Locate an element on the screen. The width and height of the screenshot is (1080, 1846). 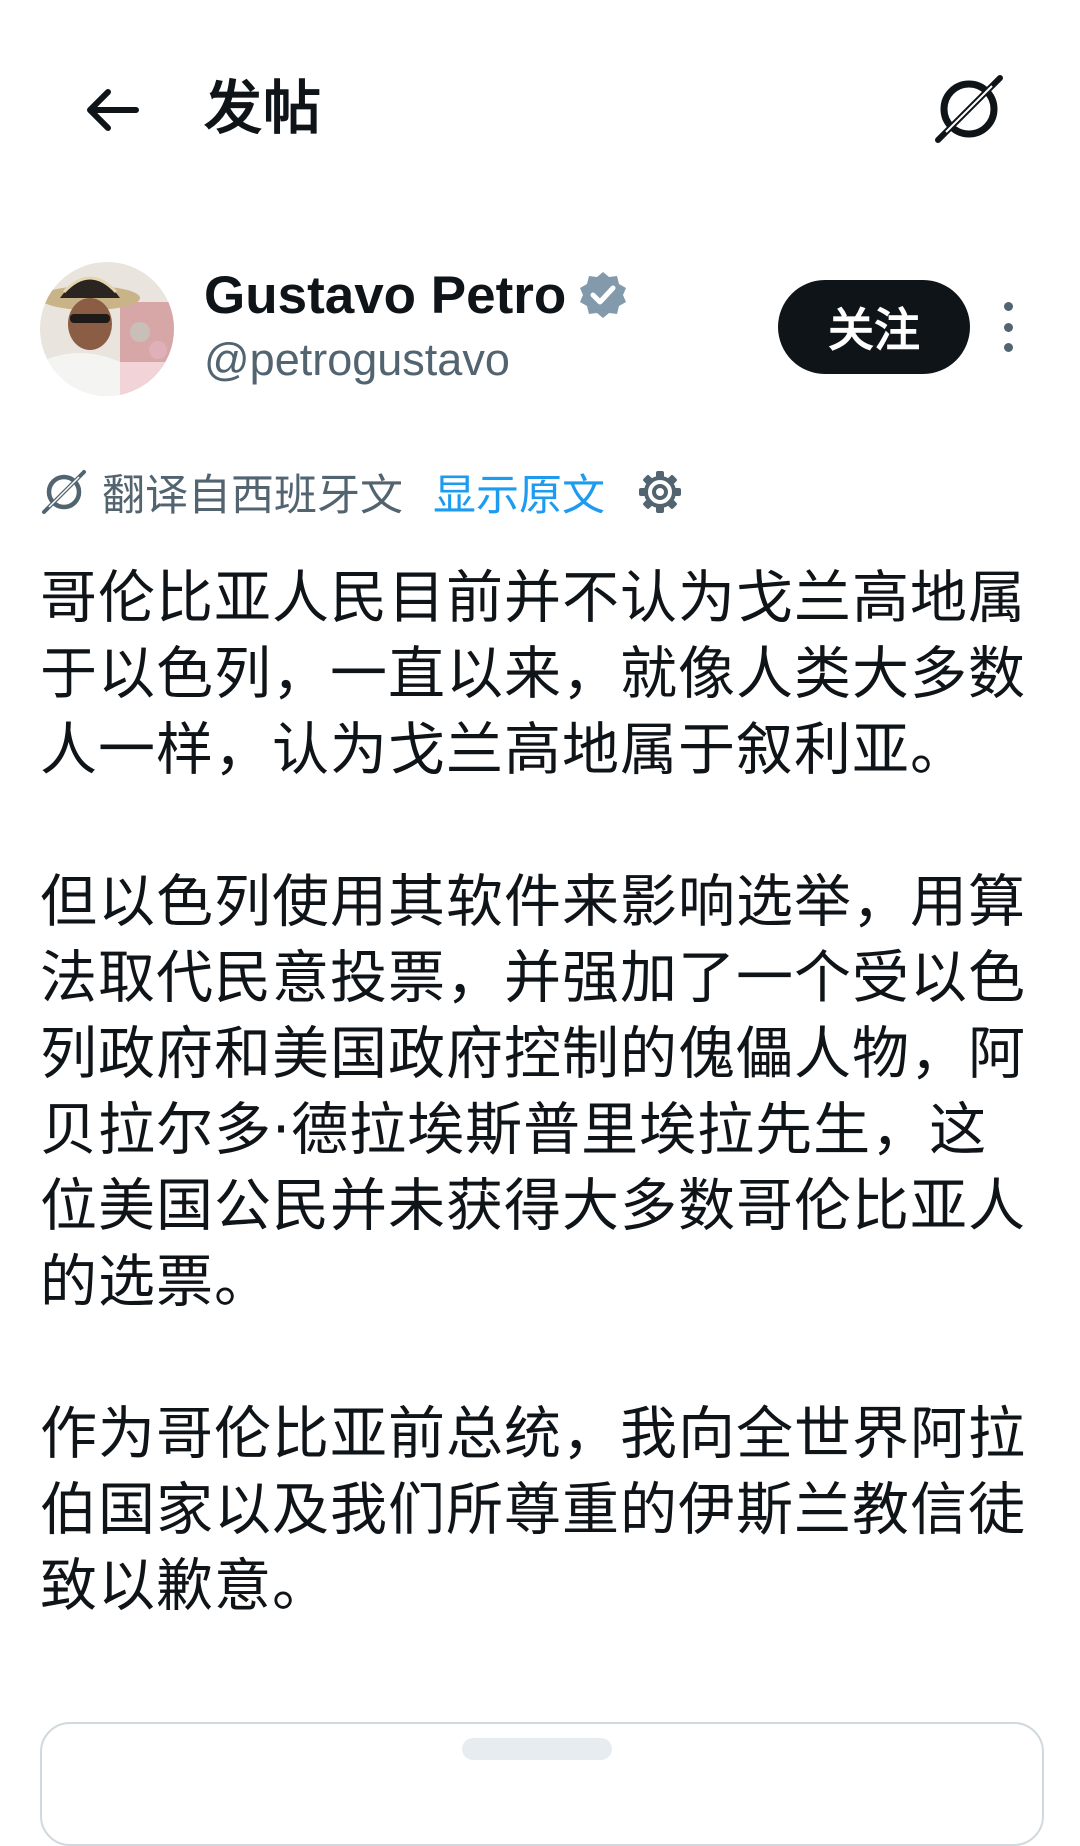
author-info: Gustavo Petro @petrogustavo is located at coordinates (416, 322).